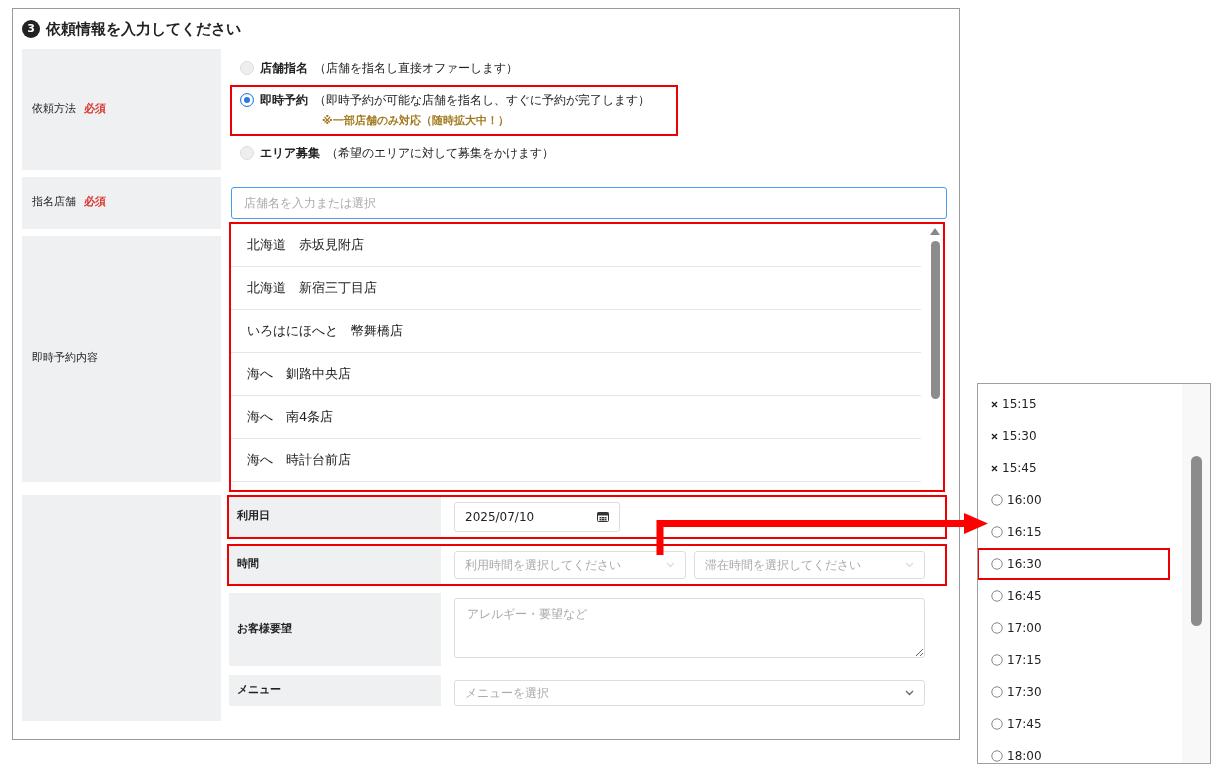 The image size is (1223, 770). Describe the element at coordinates (576, 460) in the screenshot. I see `store-option: 海へ 時計台前店` at that location.